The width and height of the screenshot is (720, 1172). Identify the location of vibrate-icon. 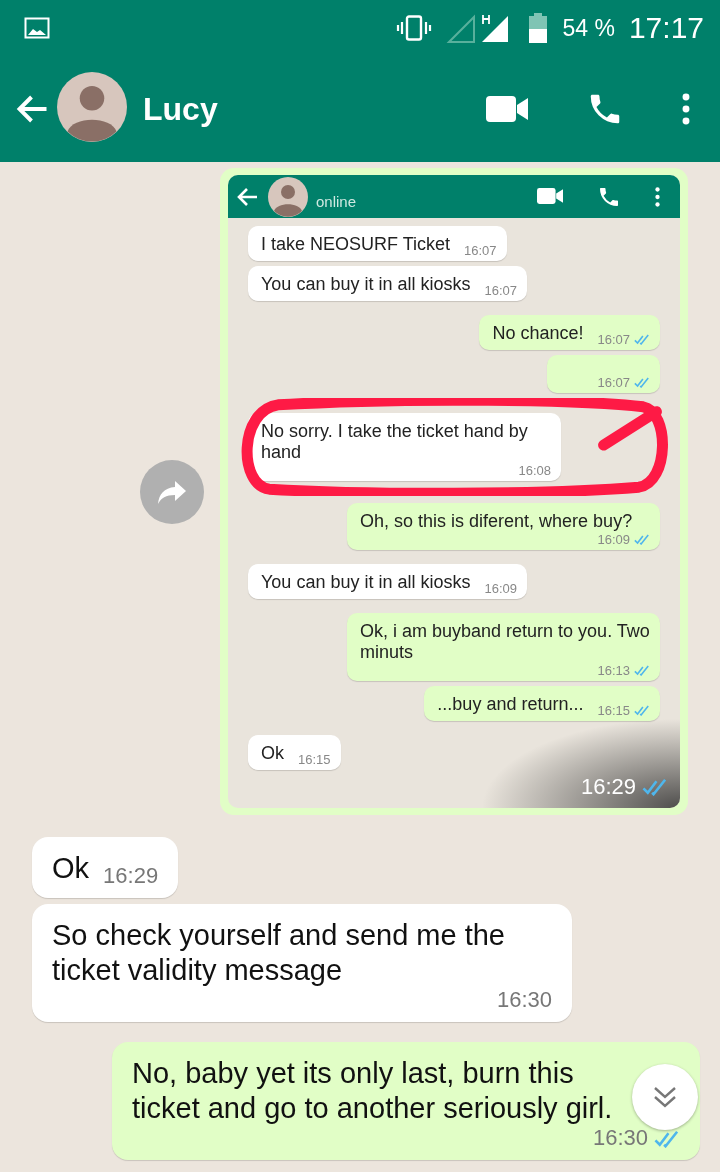
(414, 28).